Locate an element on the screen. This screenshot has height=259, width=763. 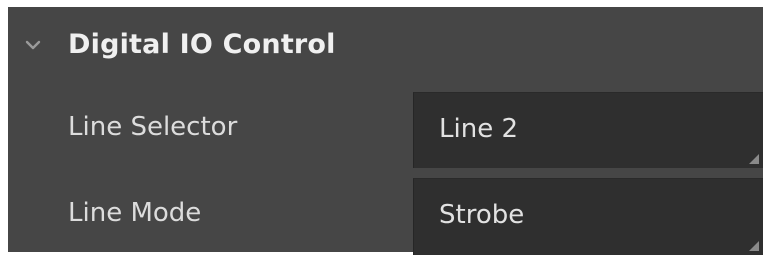
chevron-down-icon is located at coordinates (33, 45).